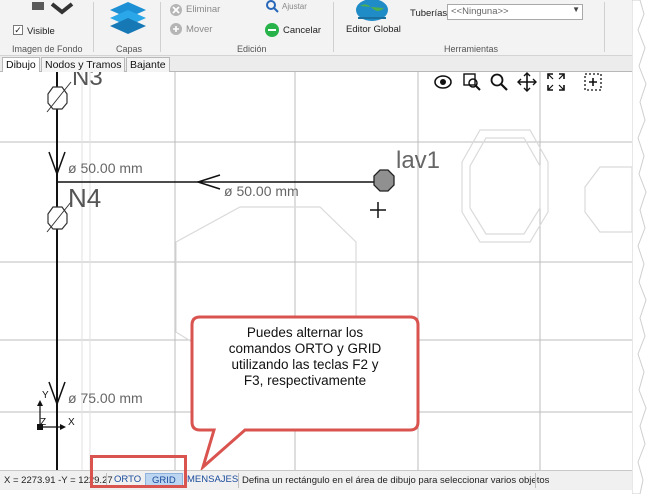 The height and width of the screenshot is (494, 650). What do you see at coordinates (43, 422) in the screenshot?
I see `axis-z-label: Z` at bounding box center [43, 422].